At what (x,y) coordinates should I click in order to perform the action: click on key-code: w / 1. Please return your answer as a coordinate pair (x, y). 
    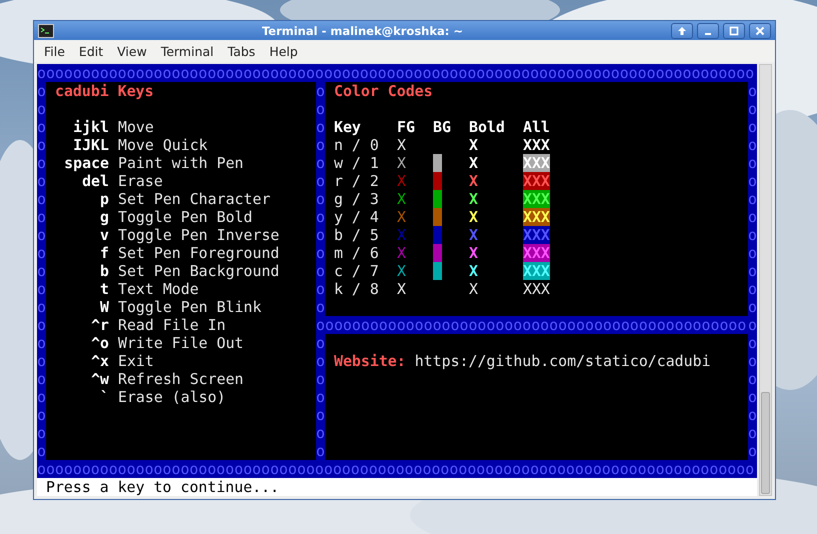
    Looking at the image, I should click on (356, 163).